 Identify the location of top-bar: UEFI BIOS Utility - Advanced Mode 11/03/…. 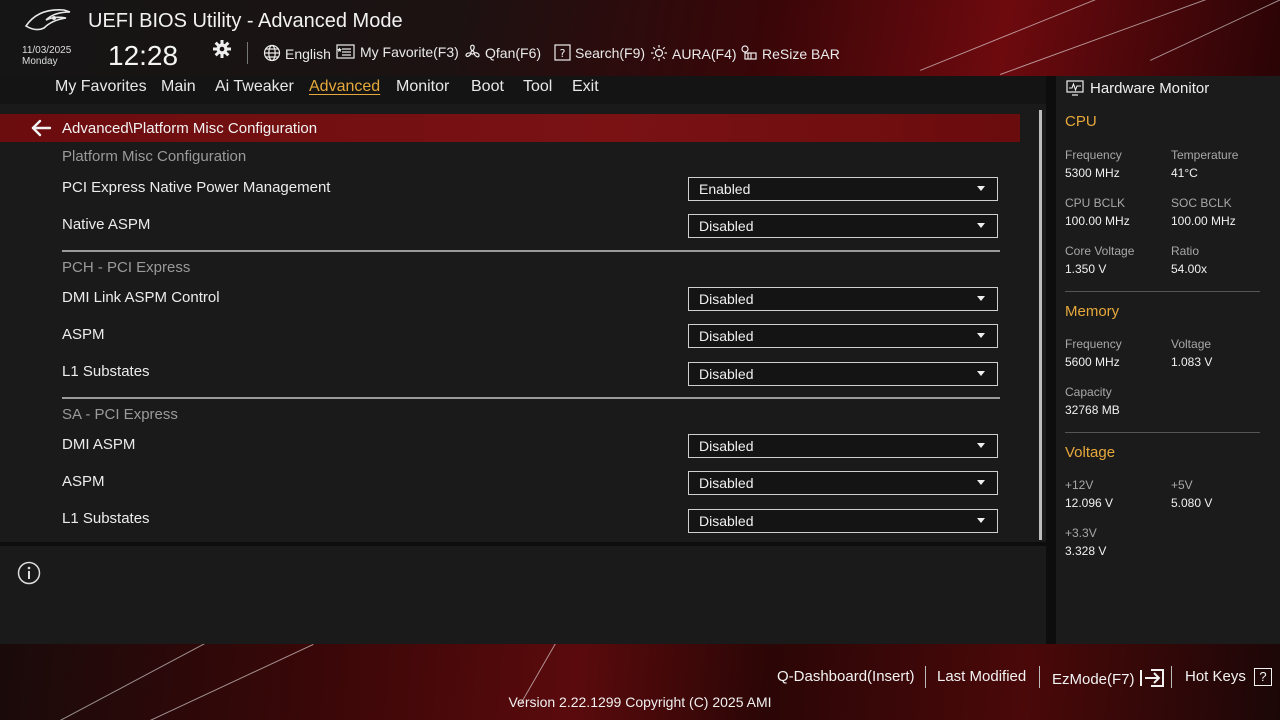
(640, 38).